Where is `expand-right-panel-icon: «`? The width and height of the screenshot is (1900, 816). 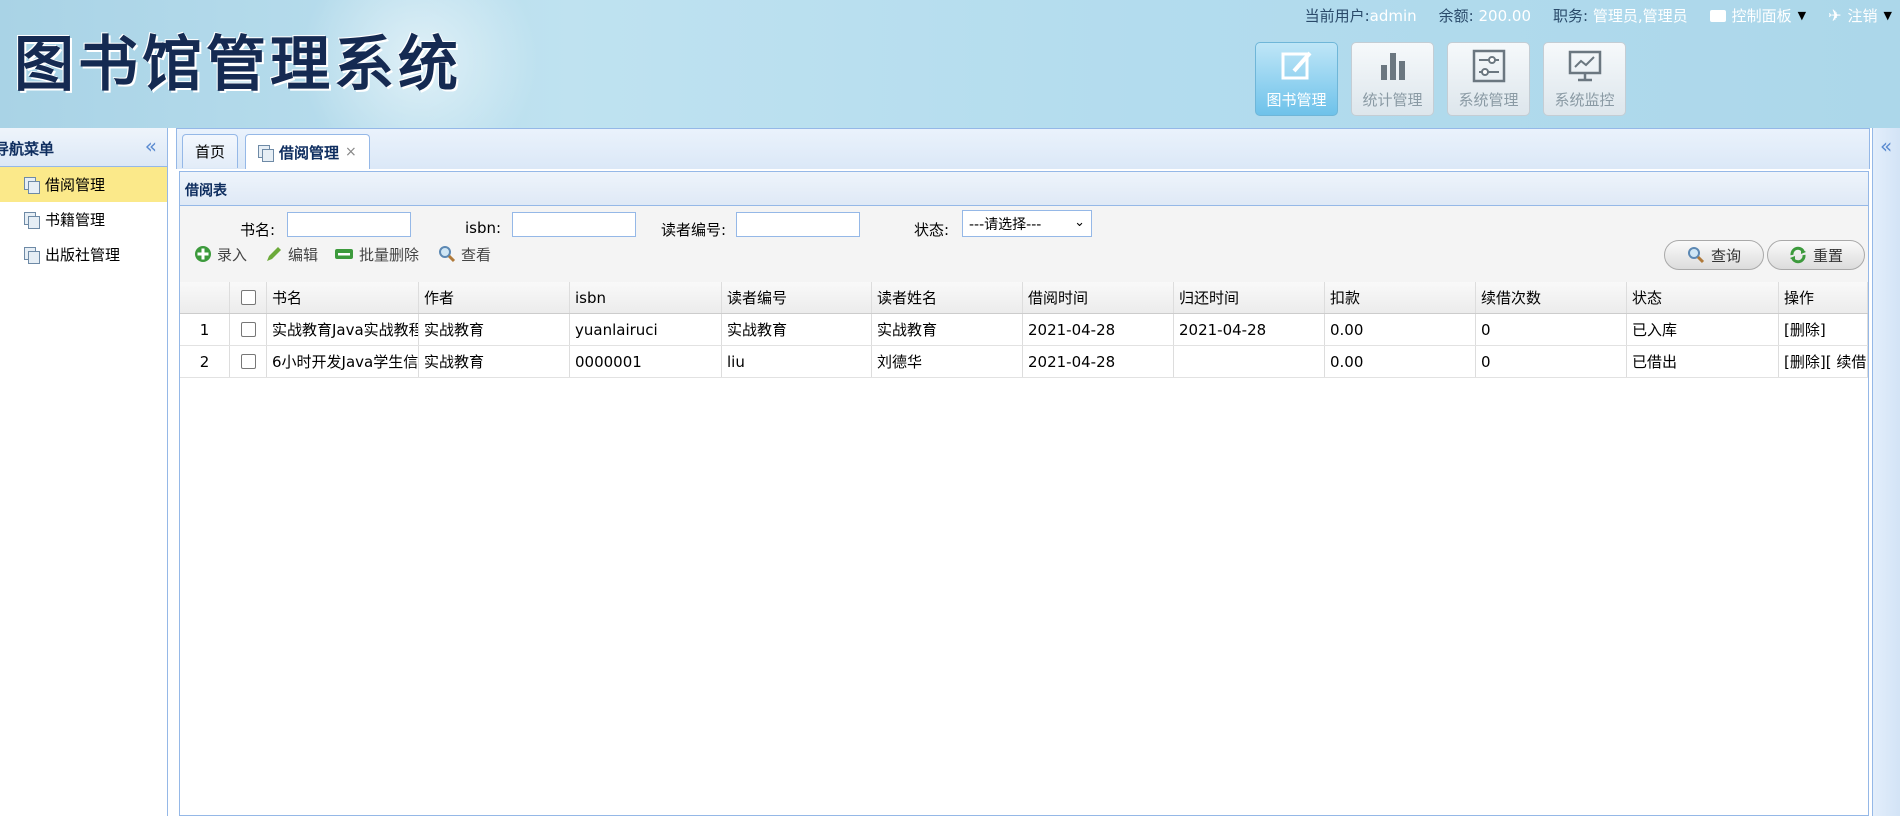
expand-right-panel-icon: « is located at coordinates (1886, 146).